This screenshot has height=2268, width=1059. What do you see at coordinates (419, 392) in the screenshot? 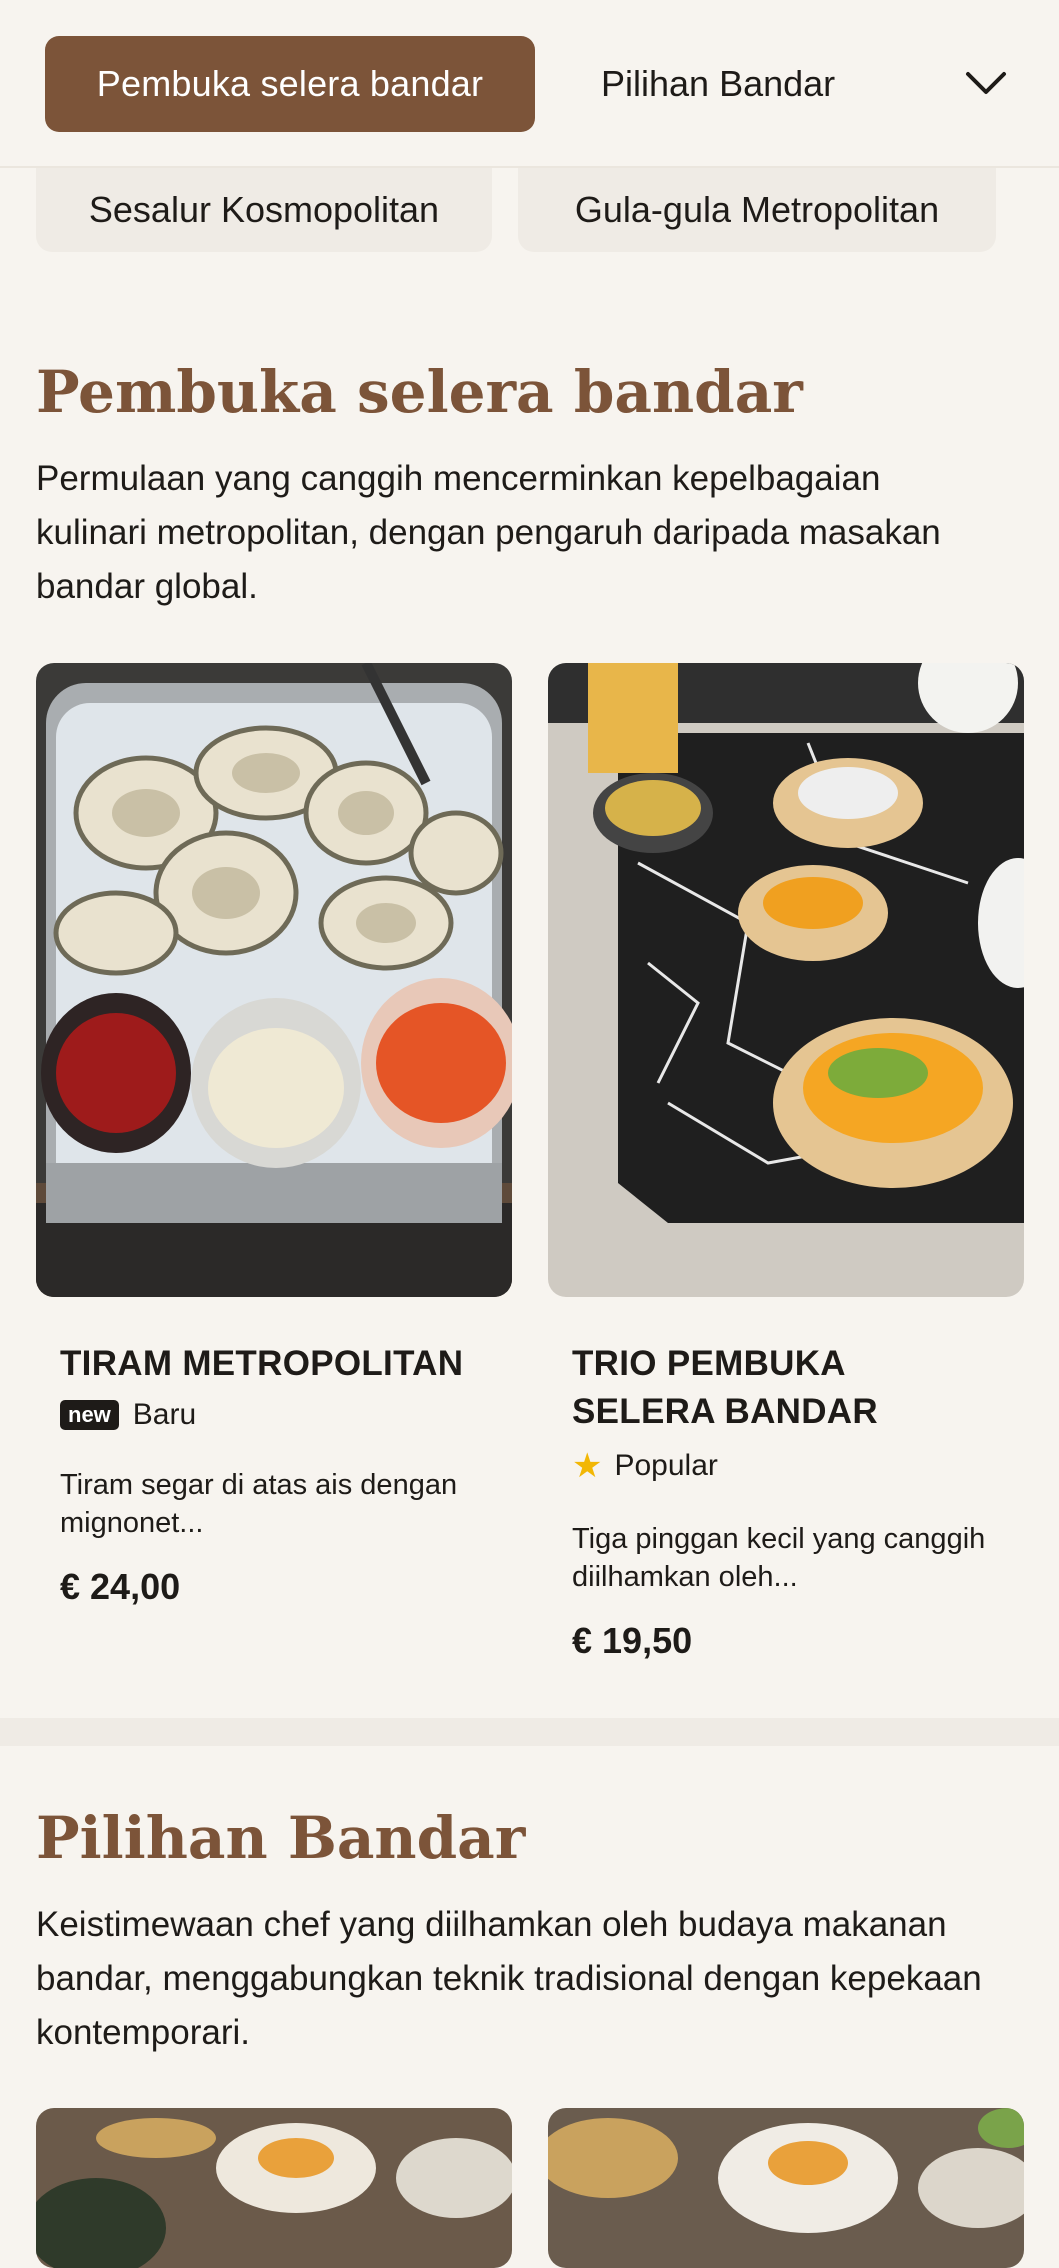
I see `section-title: Pembuka selera bandar` at bounding box center [419, 392].